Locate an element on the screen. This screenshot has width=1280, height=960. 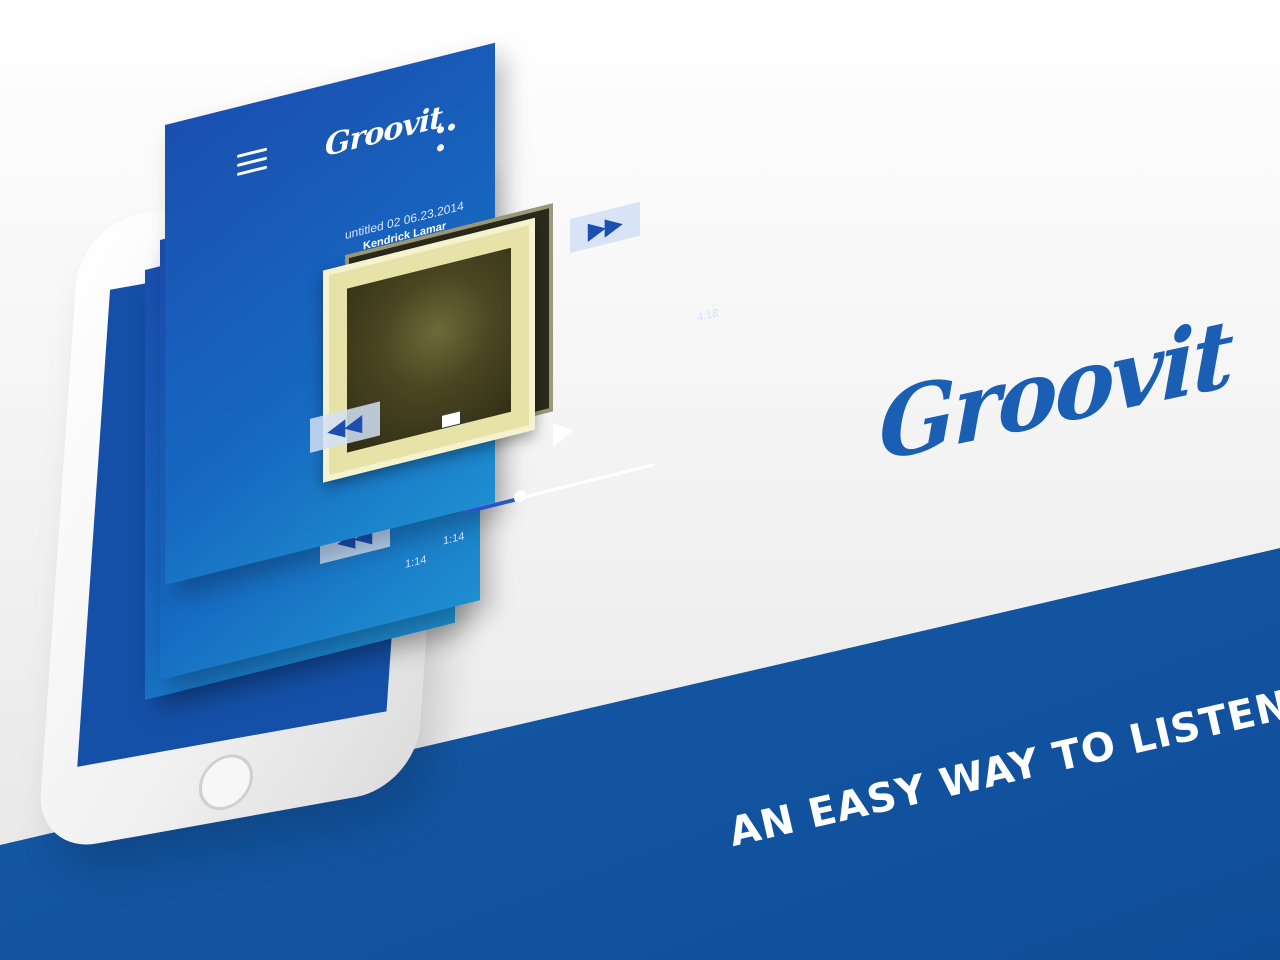
play-icon is located at coordinates (563, 433).